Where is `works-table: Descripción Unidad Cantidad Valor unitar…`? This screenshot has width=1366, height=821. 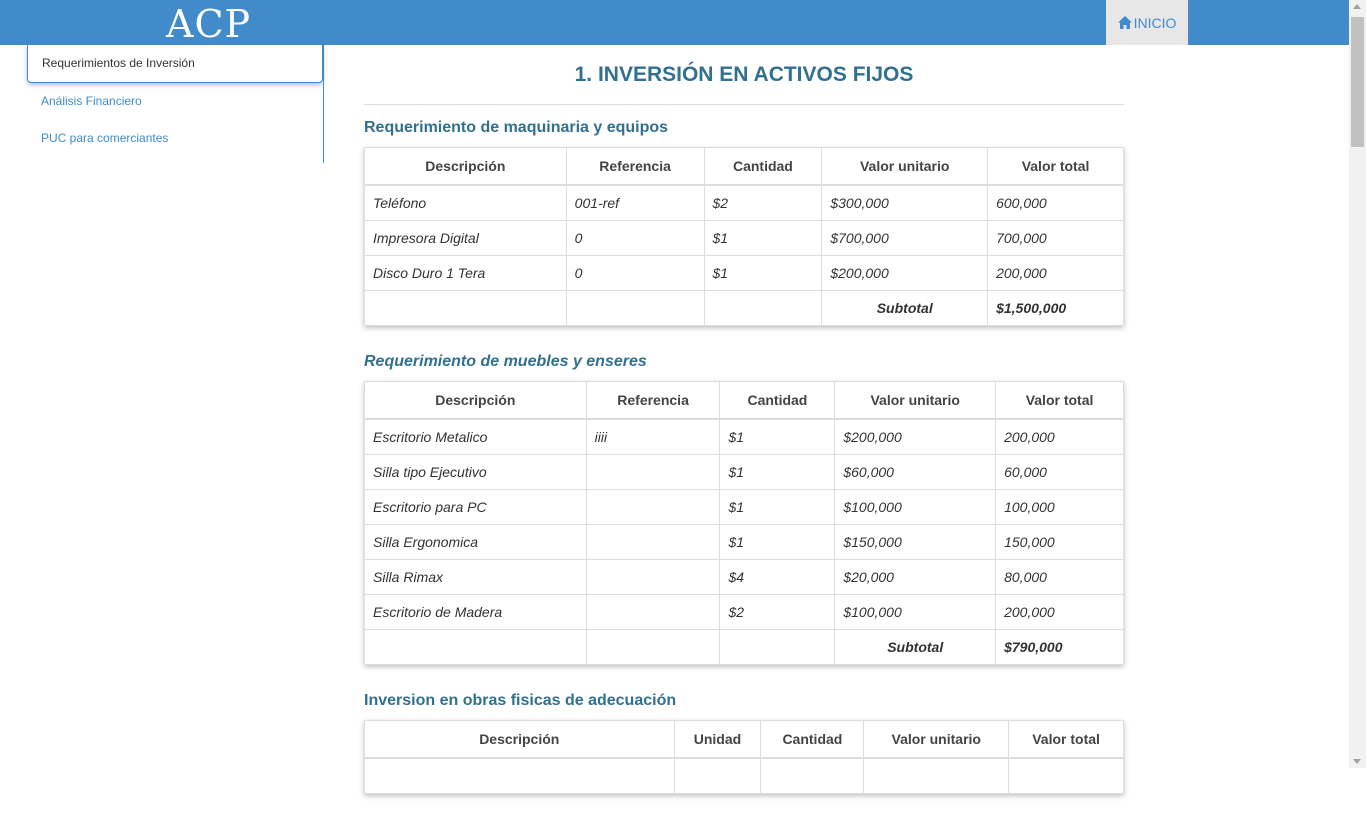
works-table: Descripción Unidad Cantidad Valor unitar… is located at coordinates (744, 757).